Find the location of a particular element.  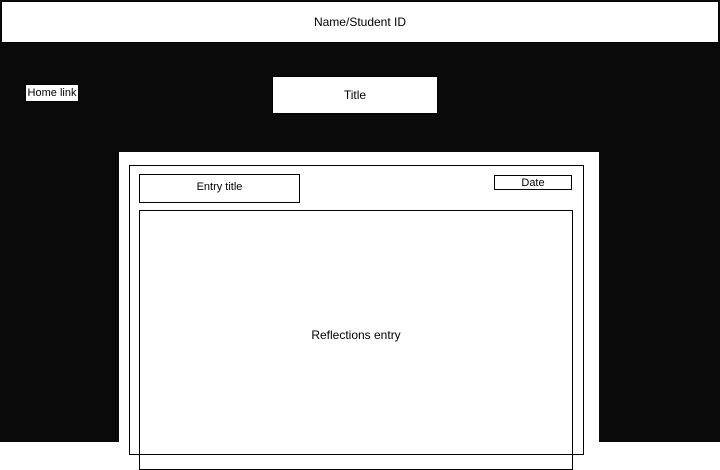

entry-date-label: Date is located at coordinates (533, 182).